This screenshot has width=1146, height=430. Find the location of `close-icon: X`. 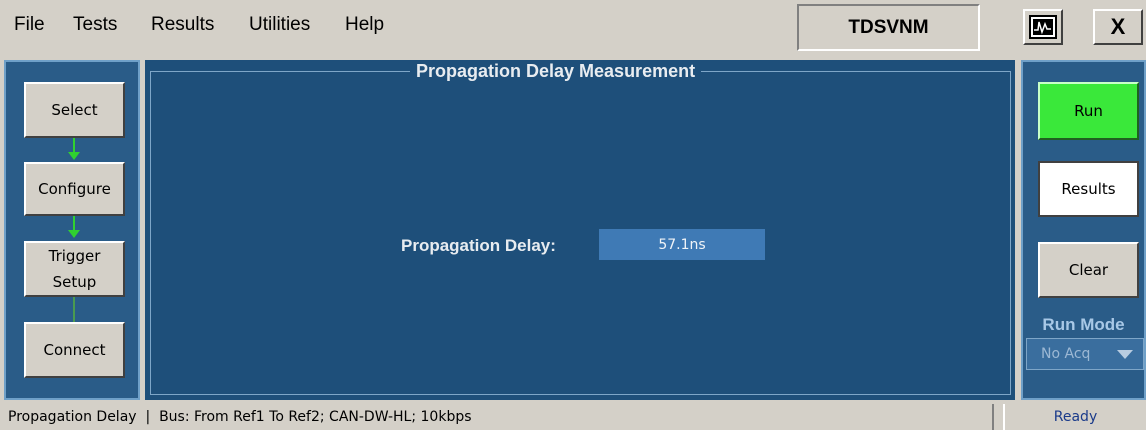

close-icon: X is located at coordinates (1118, 26).